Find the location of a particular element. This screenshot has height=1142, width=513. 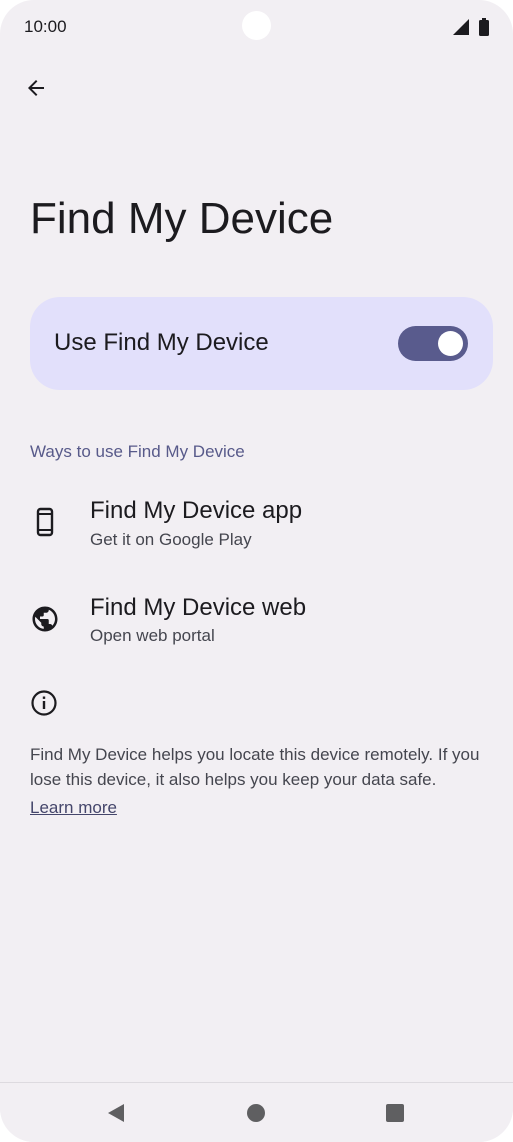

nav-back-icon is located at coordinates (116, 1113).